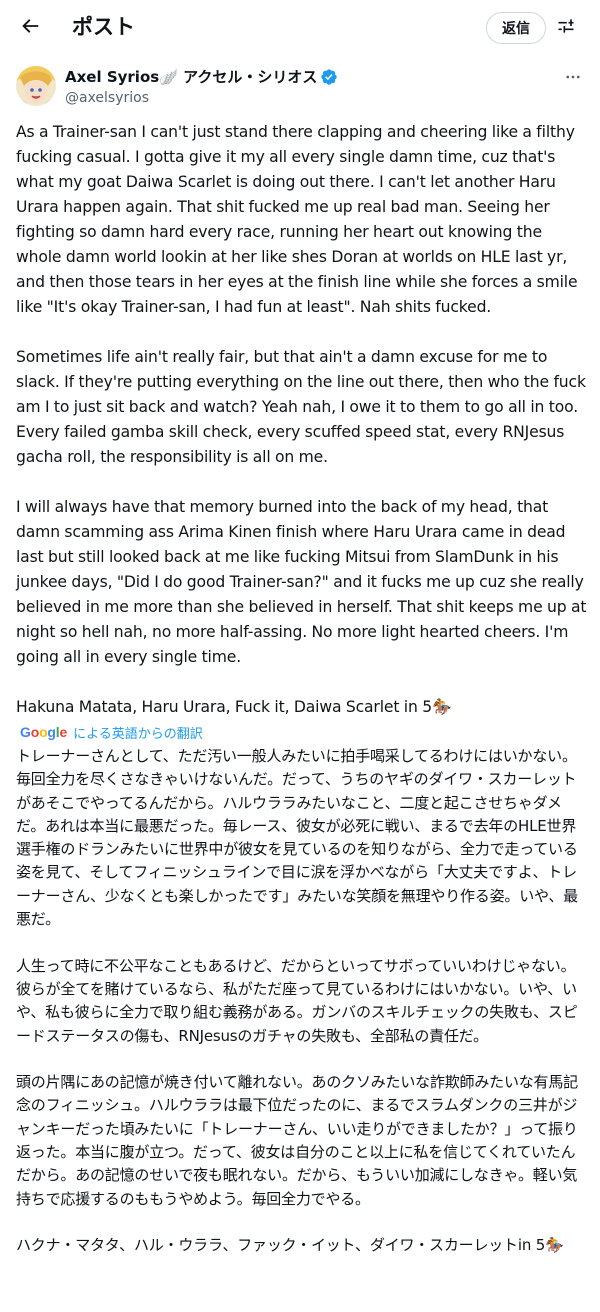 Image resolution: width=600 pixels, height=1312 pixels. I want to click on arrow-left-icon, so click(30, 28).